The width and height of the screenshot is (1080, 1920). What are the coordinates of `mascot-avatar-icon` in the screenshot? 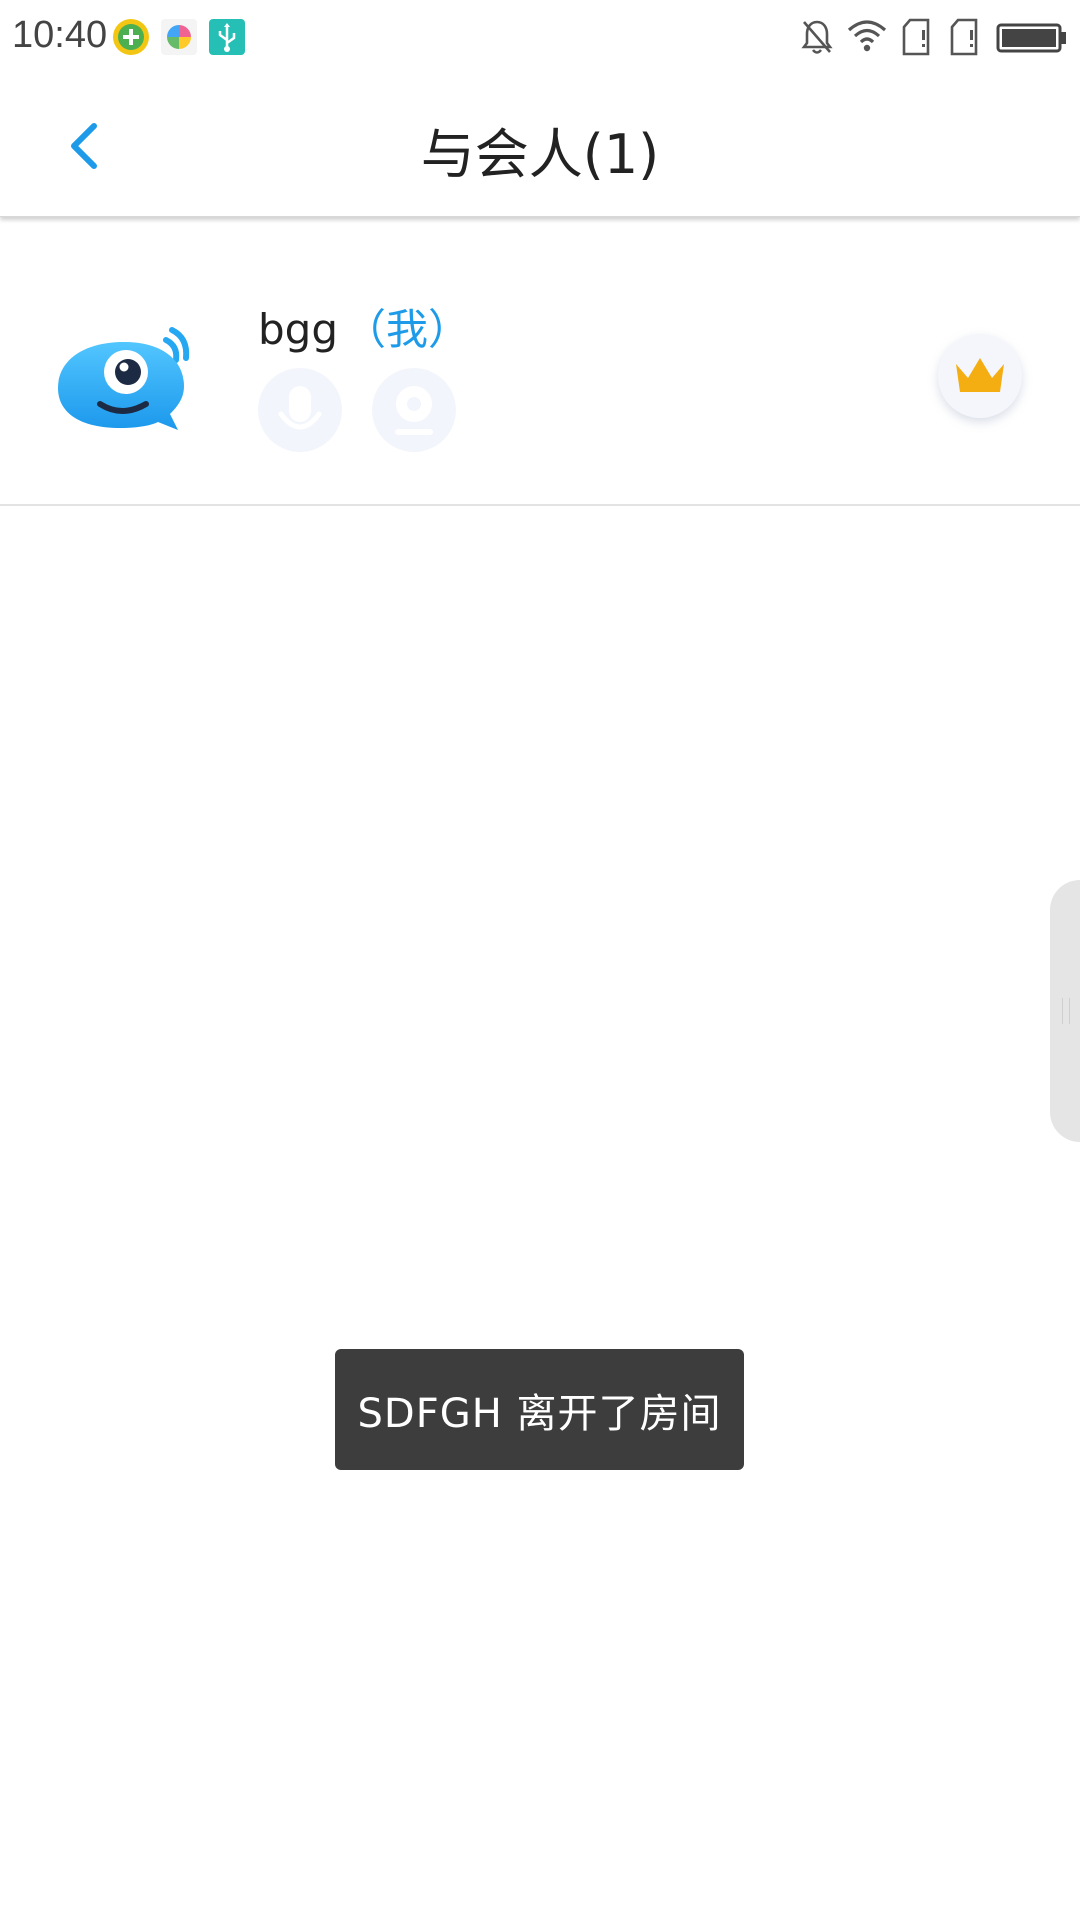 It's located at (124, 378).